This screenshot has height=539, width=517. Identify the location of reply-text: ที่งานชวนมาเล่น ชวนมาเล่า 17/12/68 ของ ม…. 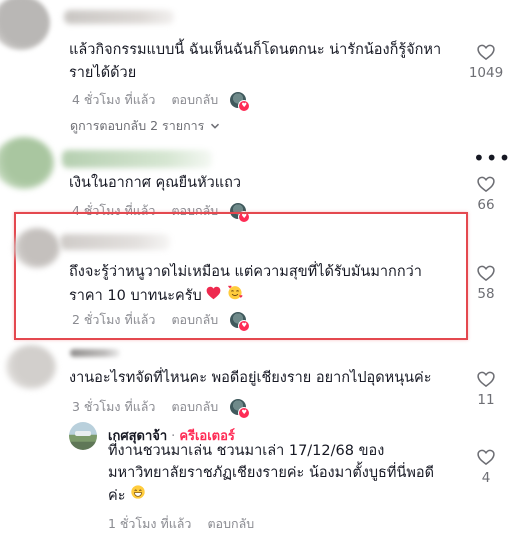
(271, 474).